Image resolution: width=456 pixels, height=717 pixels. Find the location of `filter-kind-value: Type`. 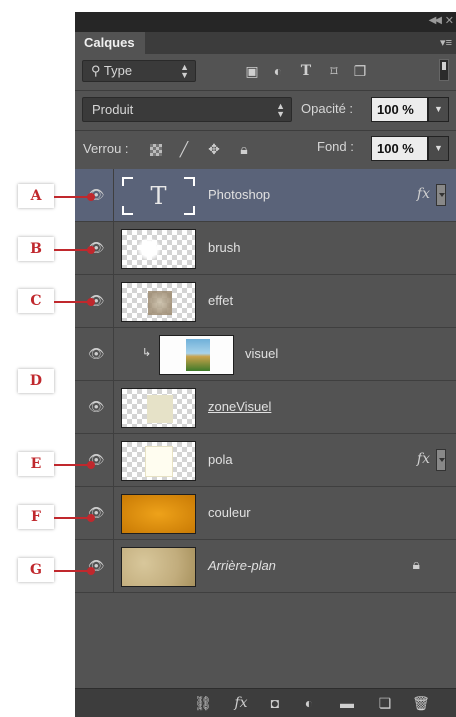

filter-kind-value: Type is located at coordinates (118, 70).